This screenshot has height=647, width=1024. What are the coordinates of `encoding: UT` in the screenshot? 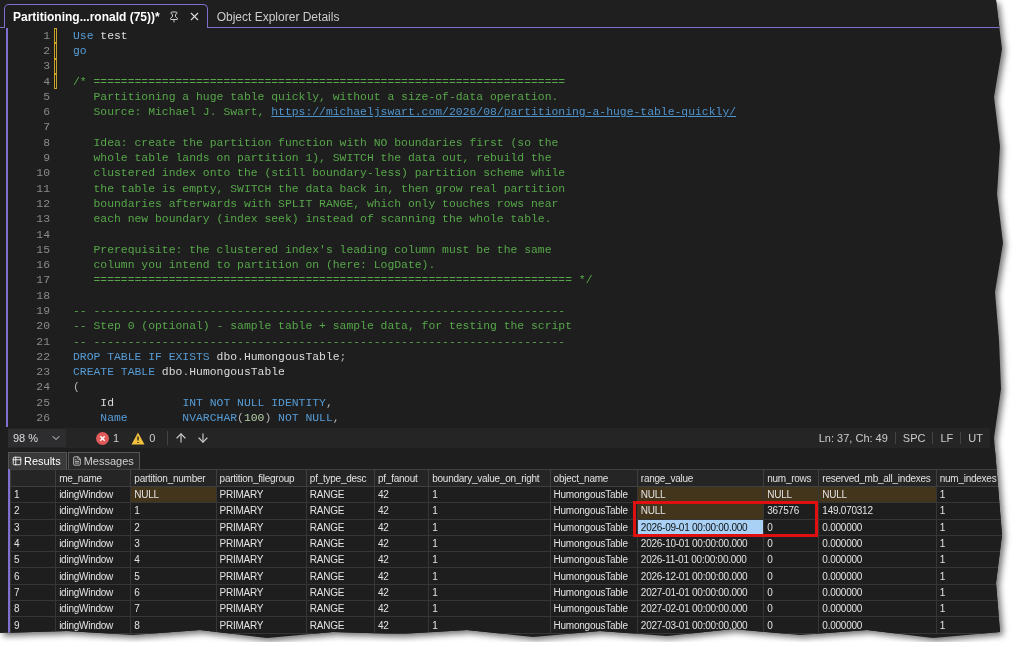 It's located at (975, 438).